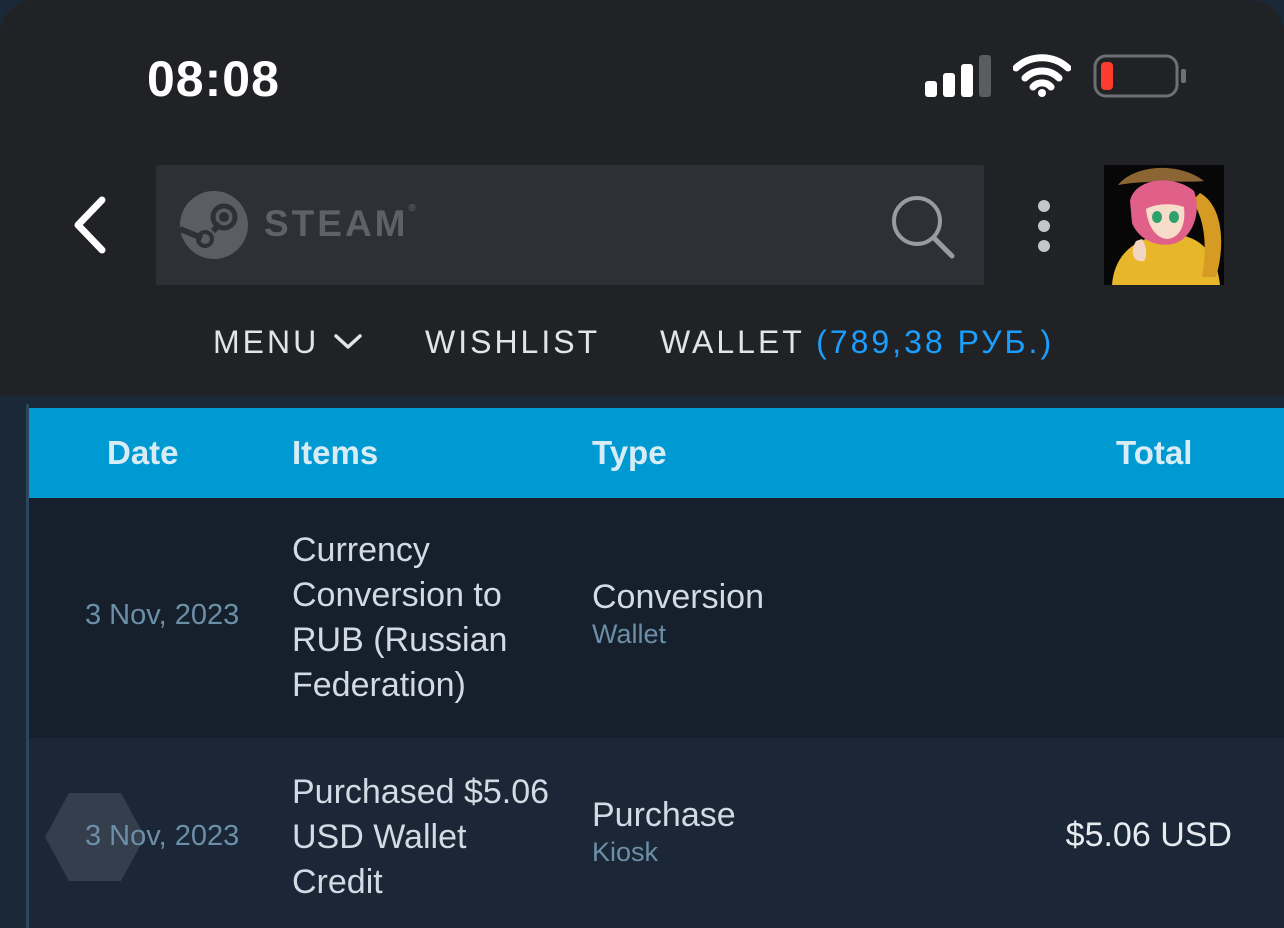 This screenshot has width=1284, height=928. I want to click on steam-wordmark: STEAM®, so click(340, 223).